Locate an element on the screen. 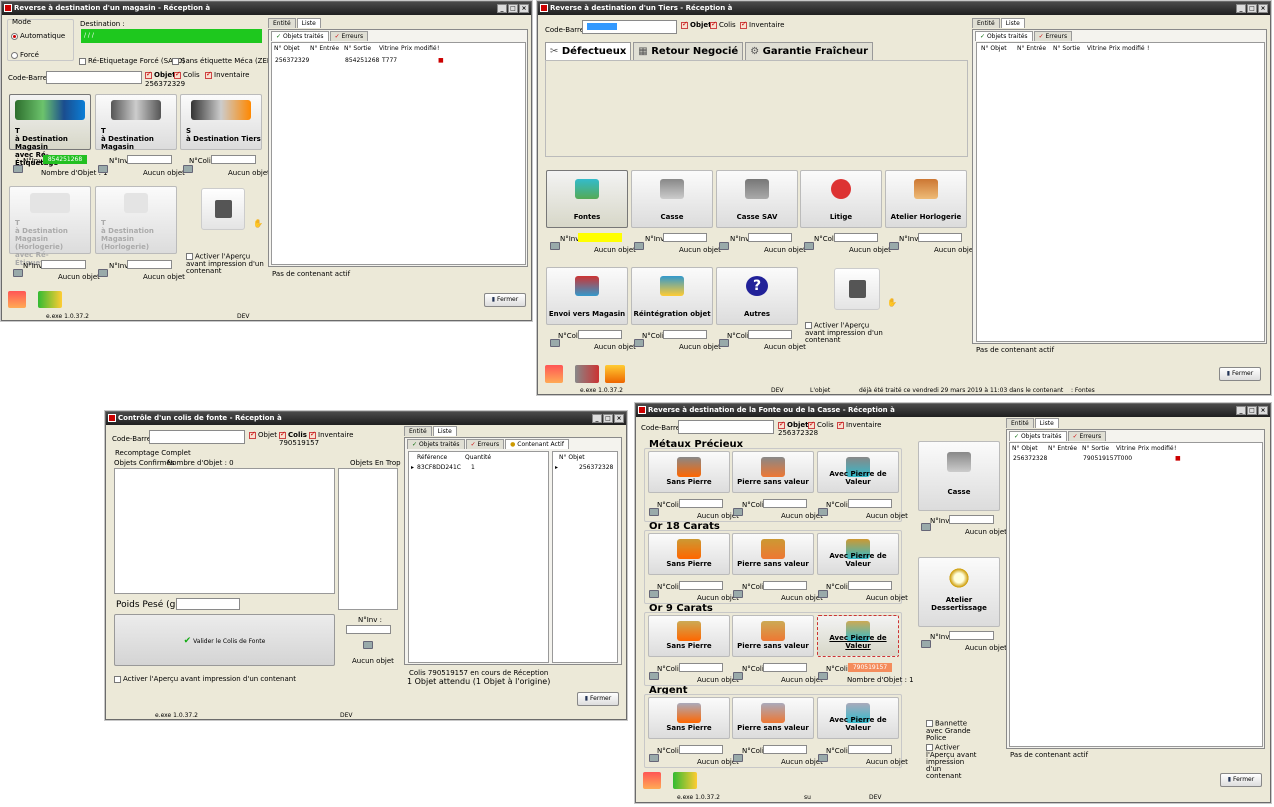 Image resolution: width=1274 pixels, height=807 pixels. ninv-input-casse is located at coordinates (971, 519).